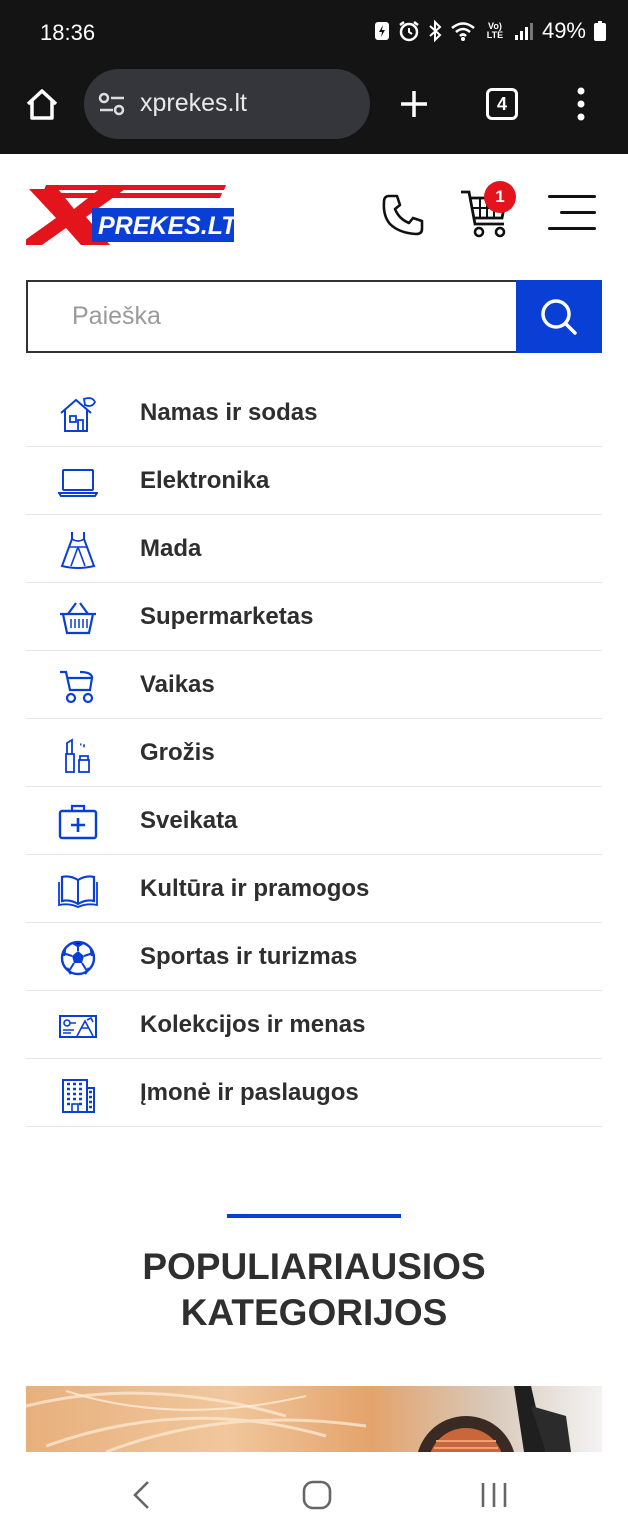 This screenshot has width=628, height=1536. Describe the element at coordinates (314, 1312) in the screenshot. I see `heading-line-2: KATEGORIJOS` at that location.